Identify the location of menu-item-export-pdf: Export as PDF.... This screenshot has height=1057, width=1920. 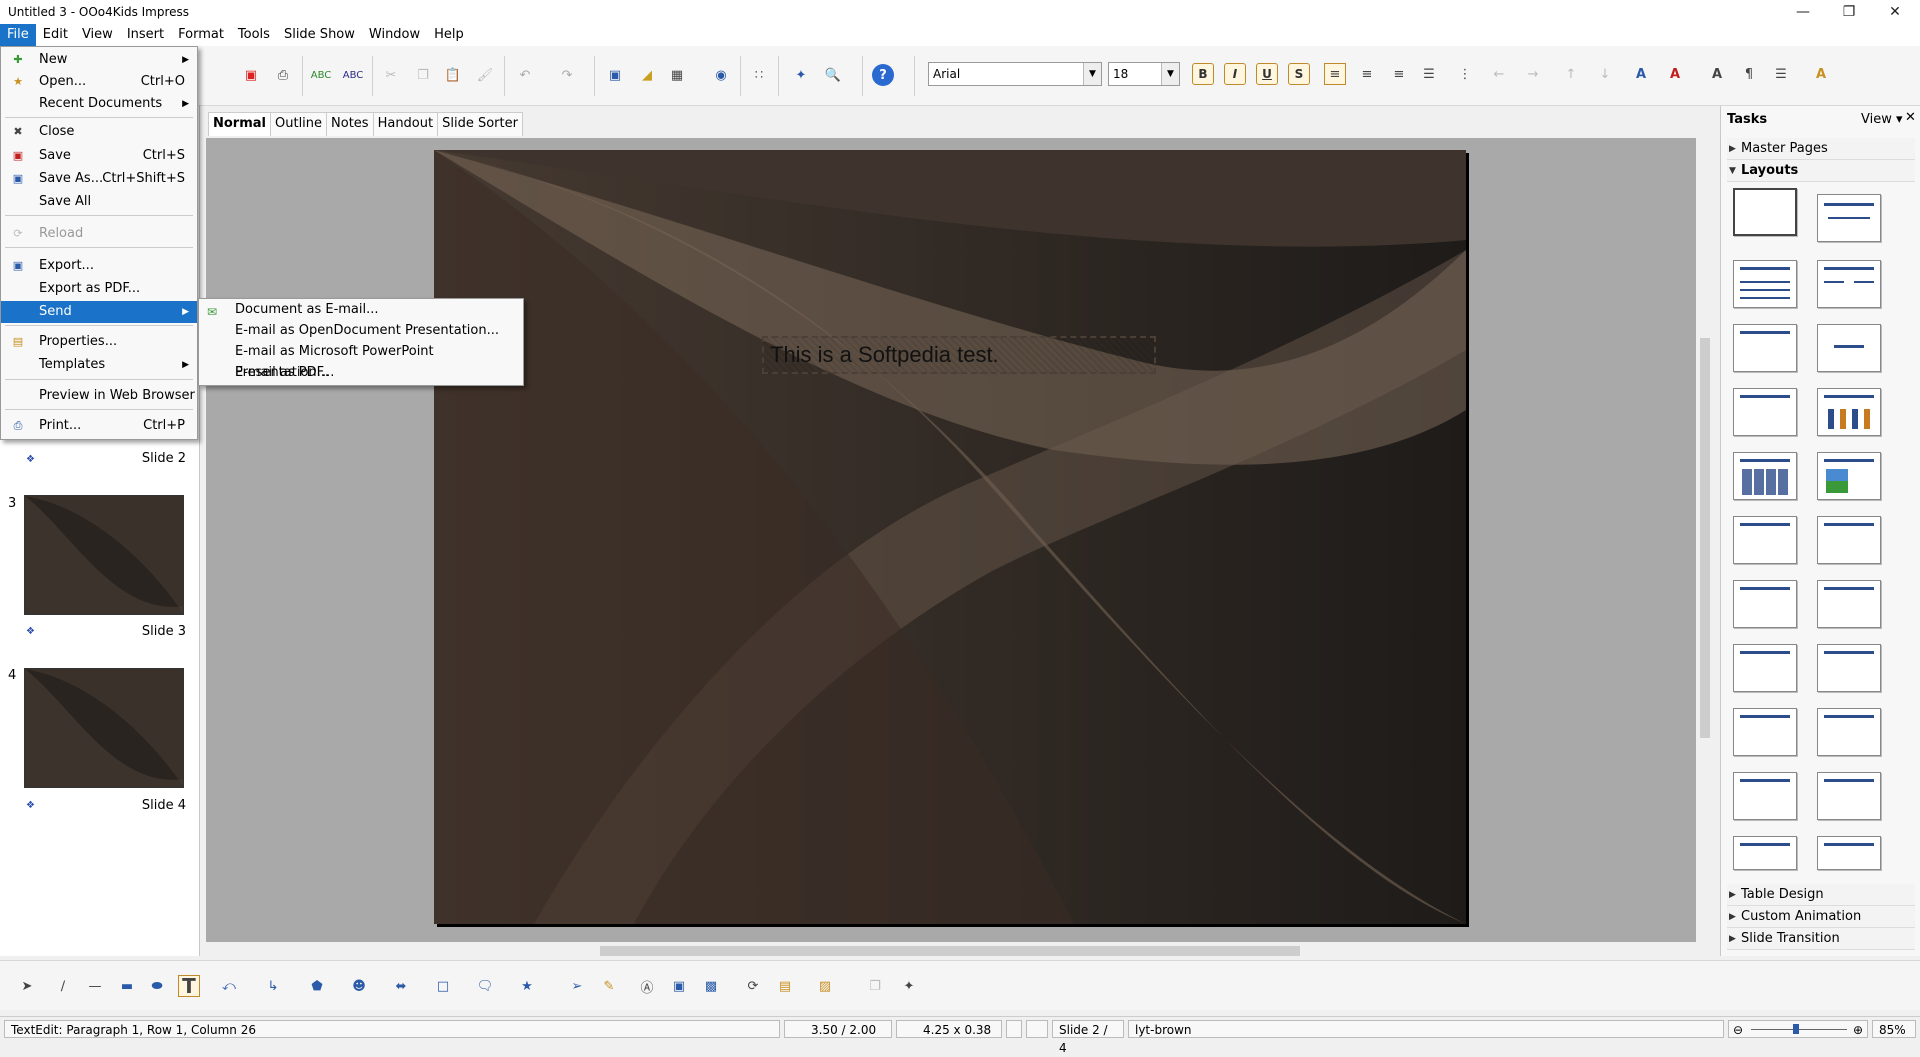
(99, 289).